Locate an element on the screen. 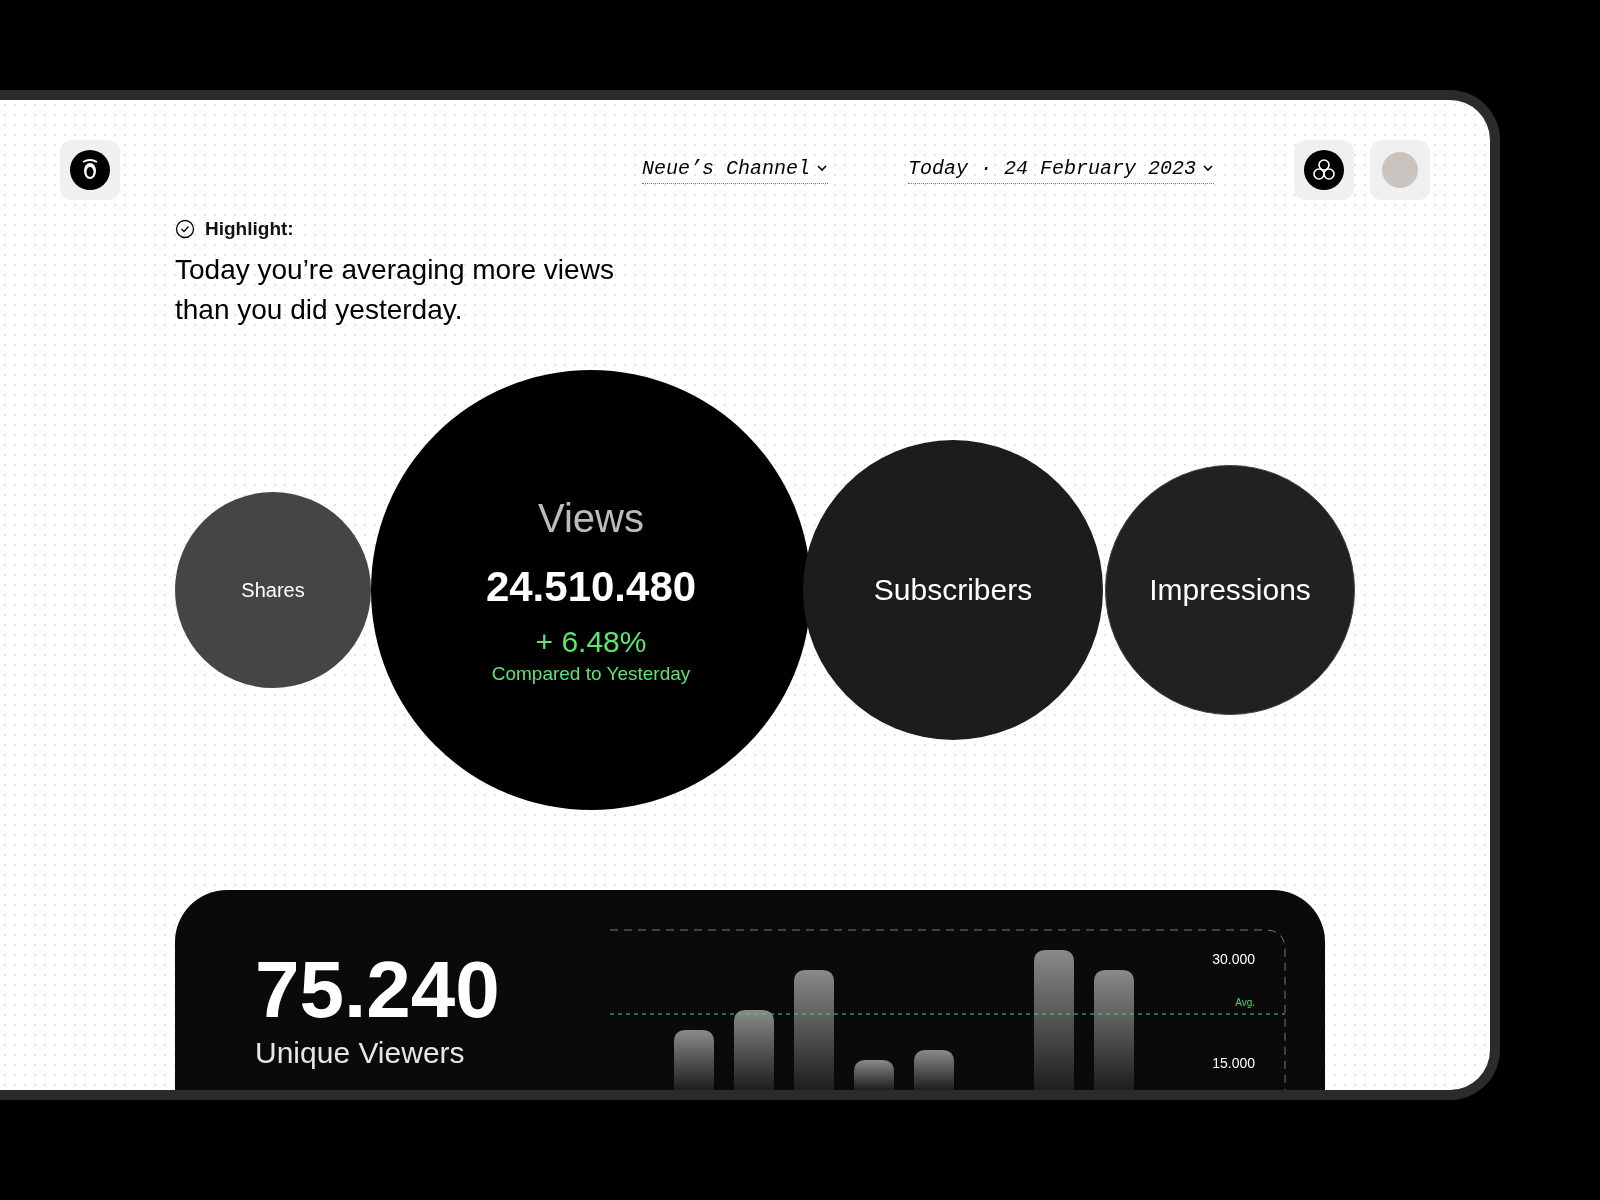 The height and width of the screenshot is (1200, 1600). logo-button is located at coordinates (90, 170).